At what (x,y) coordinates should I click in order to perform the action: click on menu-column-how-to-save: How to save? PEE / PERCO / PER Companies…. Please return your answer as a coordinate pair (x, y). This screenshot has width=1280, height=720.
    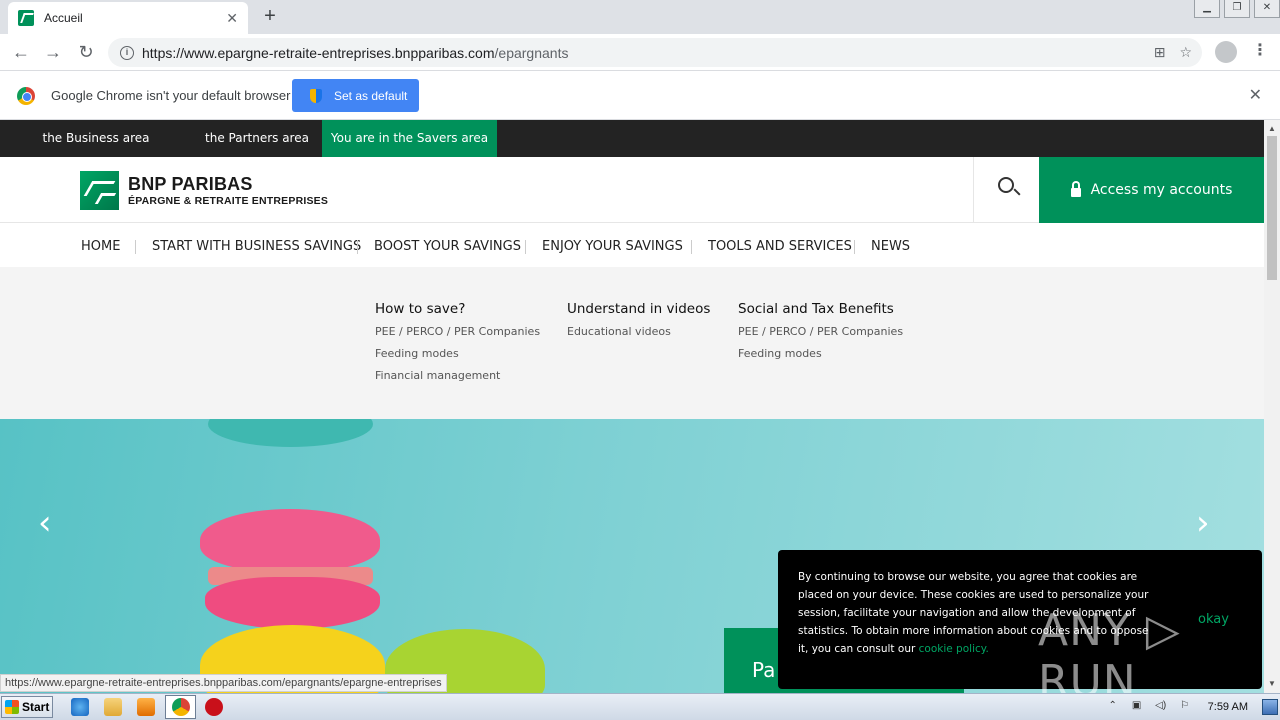
    Looking at the image, I should click on (457, 345).